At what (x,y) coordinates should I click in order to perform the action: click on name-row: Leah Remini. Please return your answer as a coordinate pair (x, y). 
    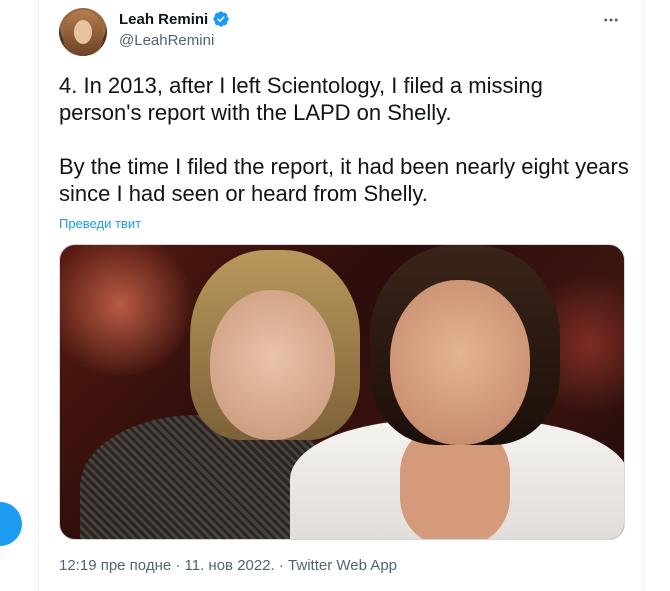
    Looking at the image, I should click on (174, 19).